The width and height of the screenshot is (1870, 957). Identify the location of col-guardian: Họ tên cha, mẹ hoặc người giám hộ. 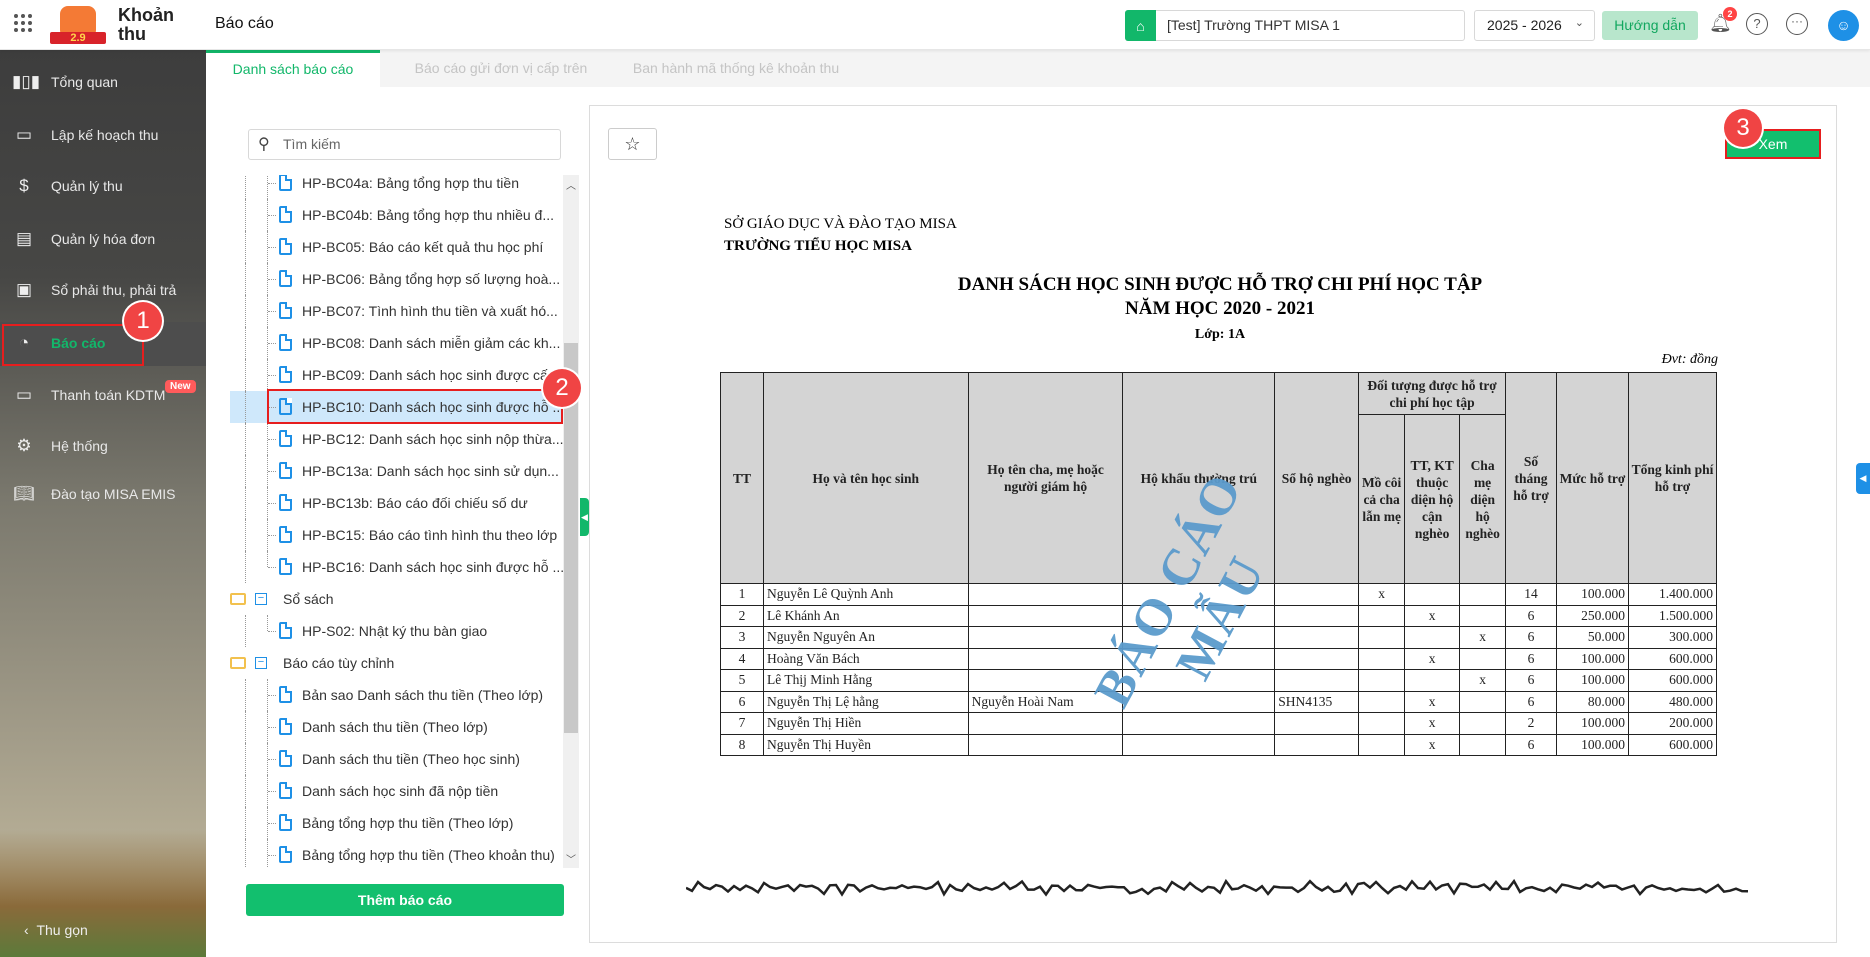
(1045, 478).